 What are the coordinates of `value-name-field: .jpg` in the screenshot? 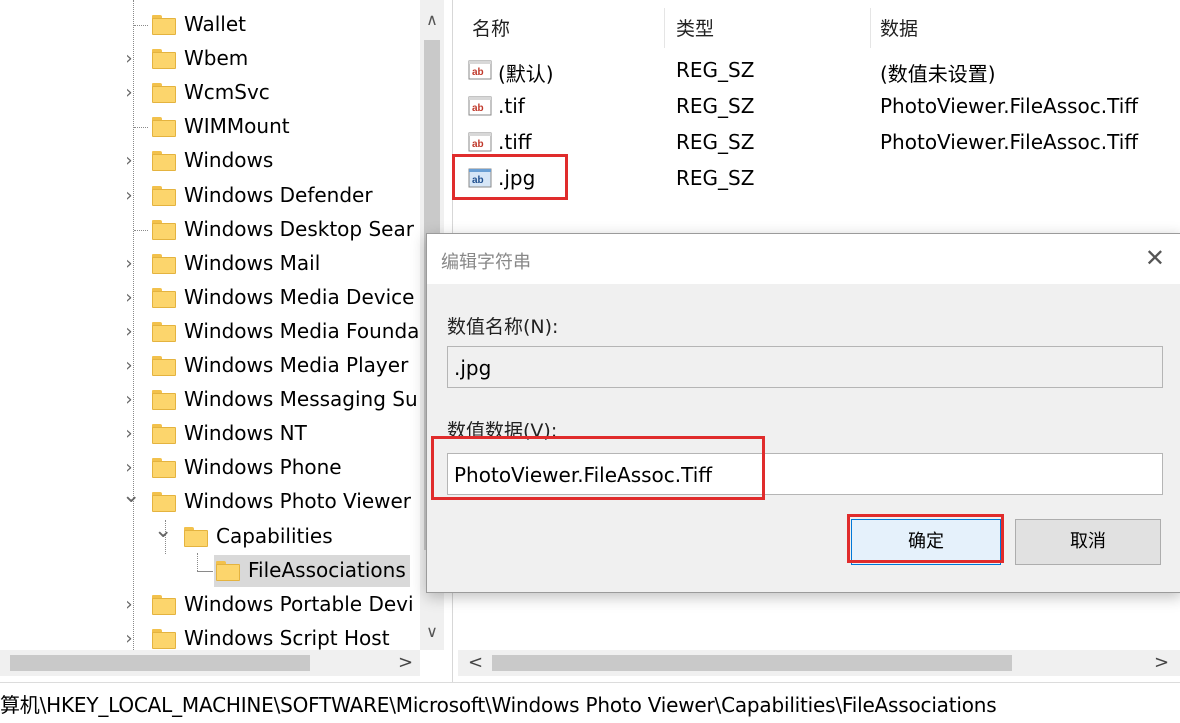 It's located at (805, 367).